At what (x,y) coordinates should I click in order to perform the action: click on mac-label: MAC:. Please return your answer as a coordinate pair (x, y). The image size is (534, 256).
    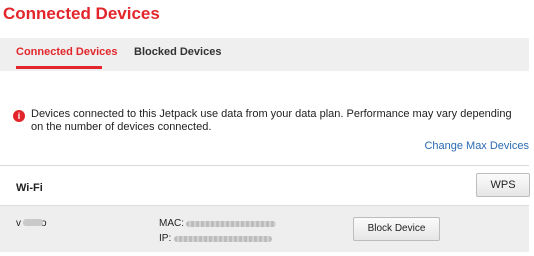
    Looking at the image, I should click on (171, 223).